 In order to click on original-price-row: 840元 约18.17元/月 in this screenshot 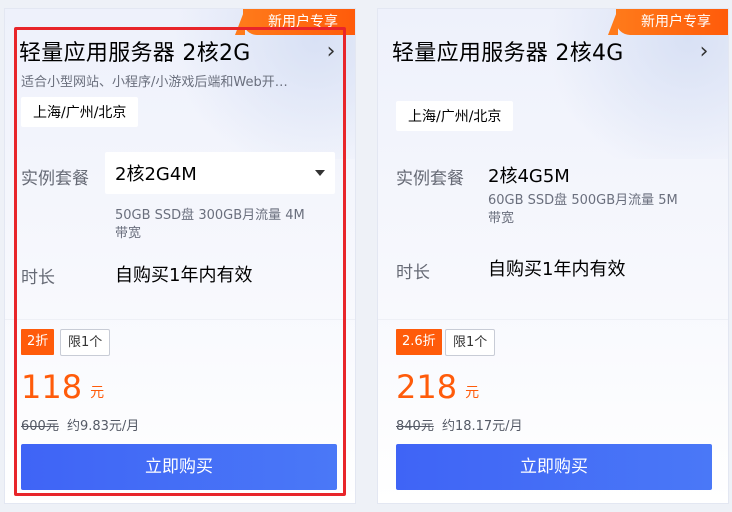, I will do `click(459, 424)`.